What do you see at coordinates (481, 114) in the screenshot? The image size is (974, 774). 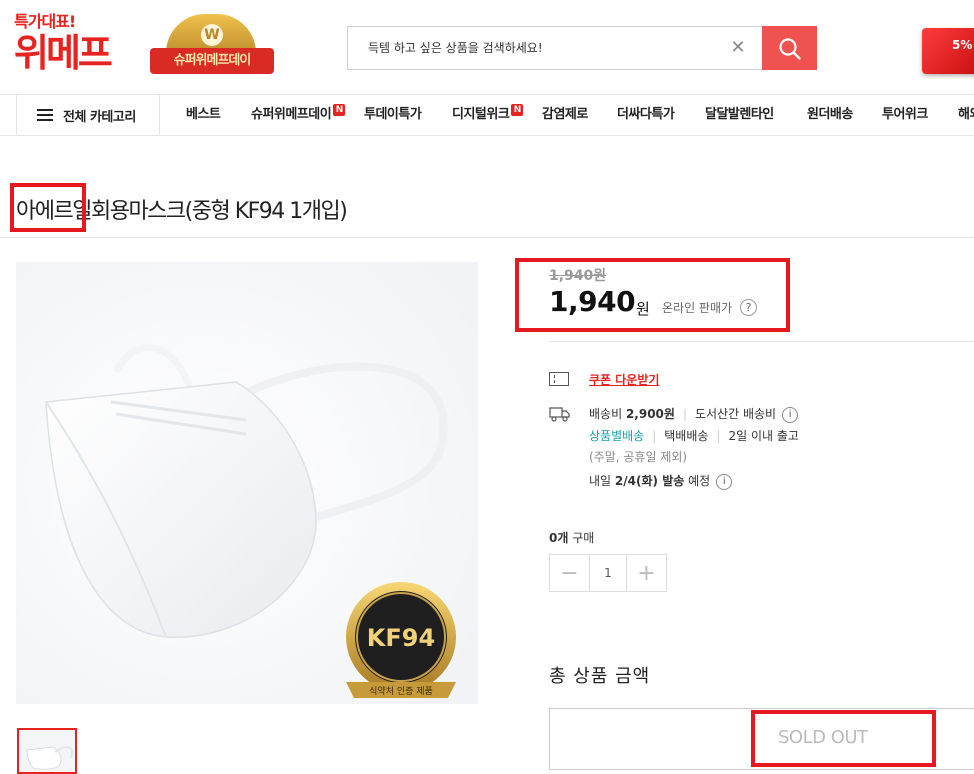 I see `nav-item-label: 디지털위크` at bounding box center [481, 114].